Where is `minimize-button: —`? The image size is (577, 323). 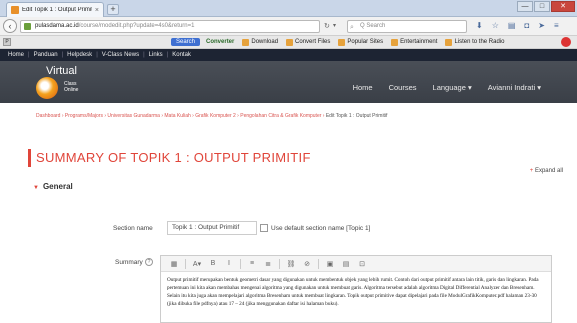
minimize-button: — is located at coordinates (525, 6).